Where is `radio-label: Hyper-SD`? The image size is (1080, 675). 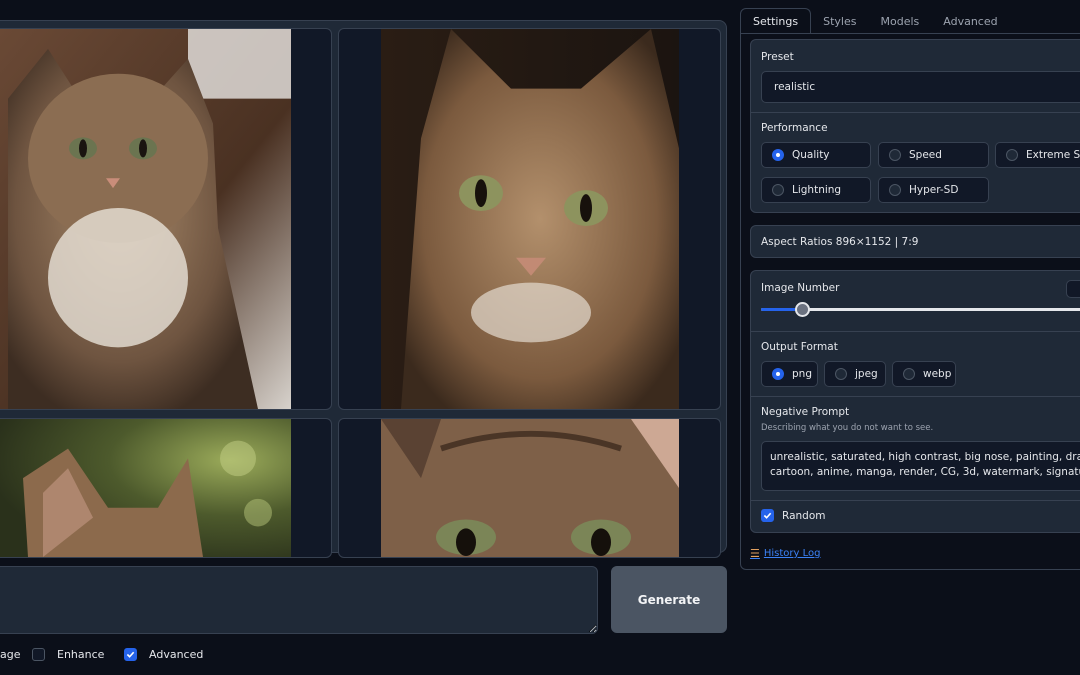
radio-label: Hyper-SD is located at coordinates (934, 190).